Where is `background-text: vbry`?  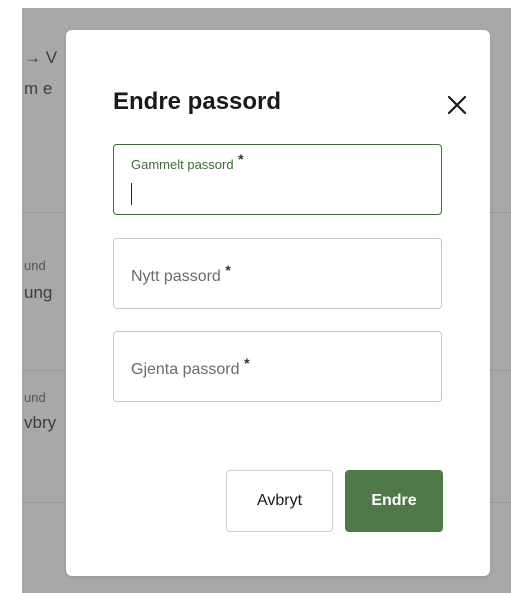 background-text: vbry is located at coordinates (40, 422).